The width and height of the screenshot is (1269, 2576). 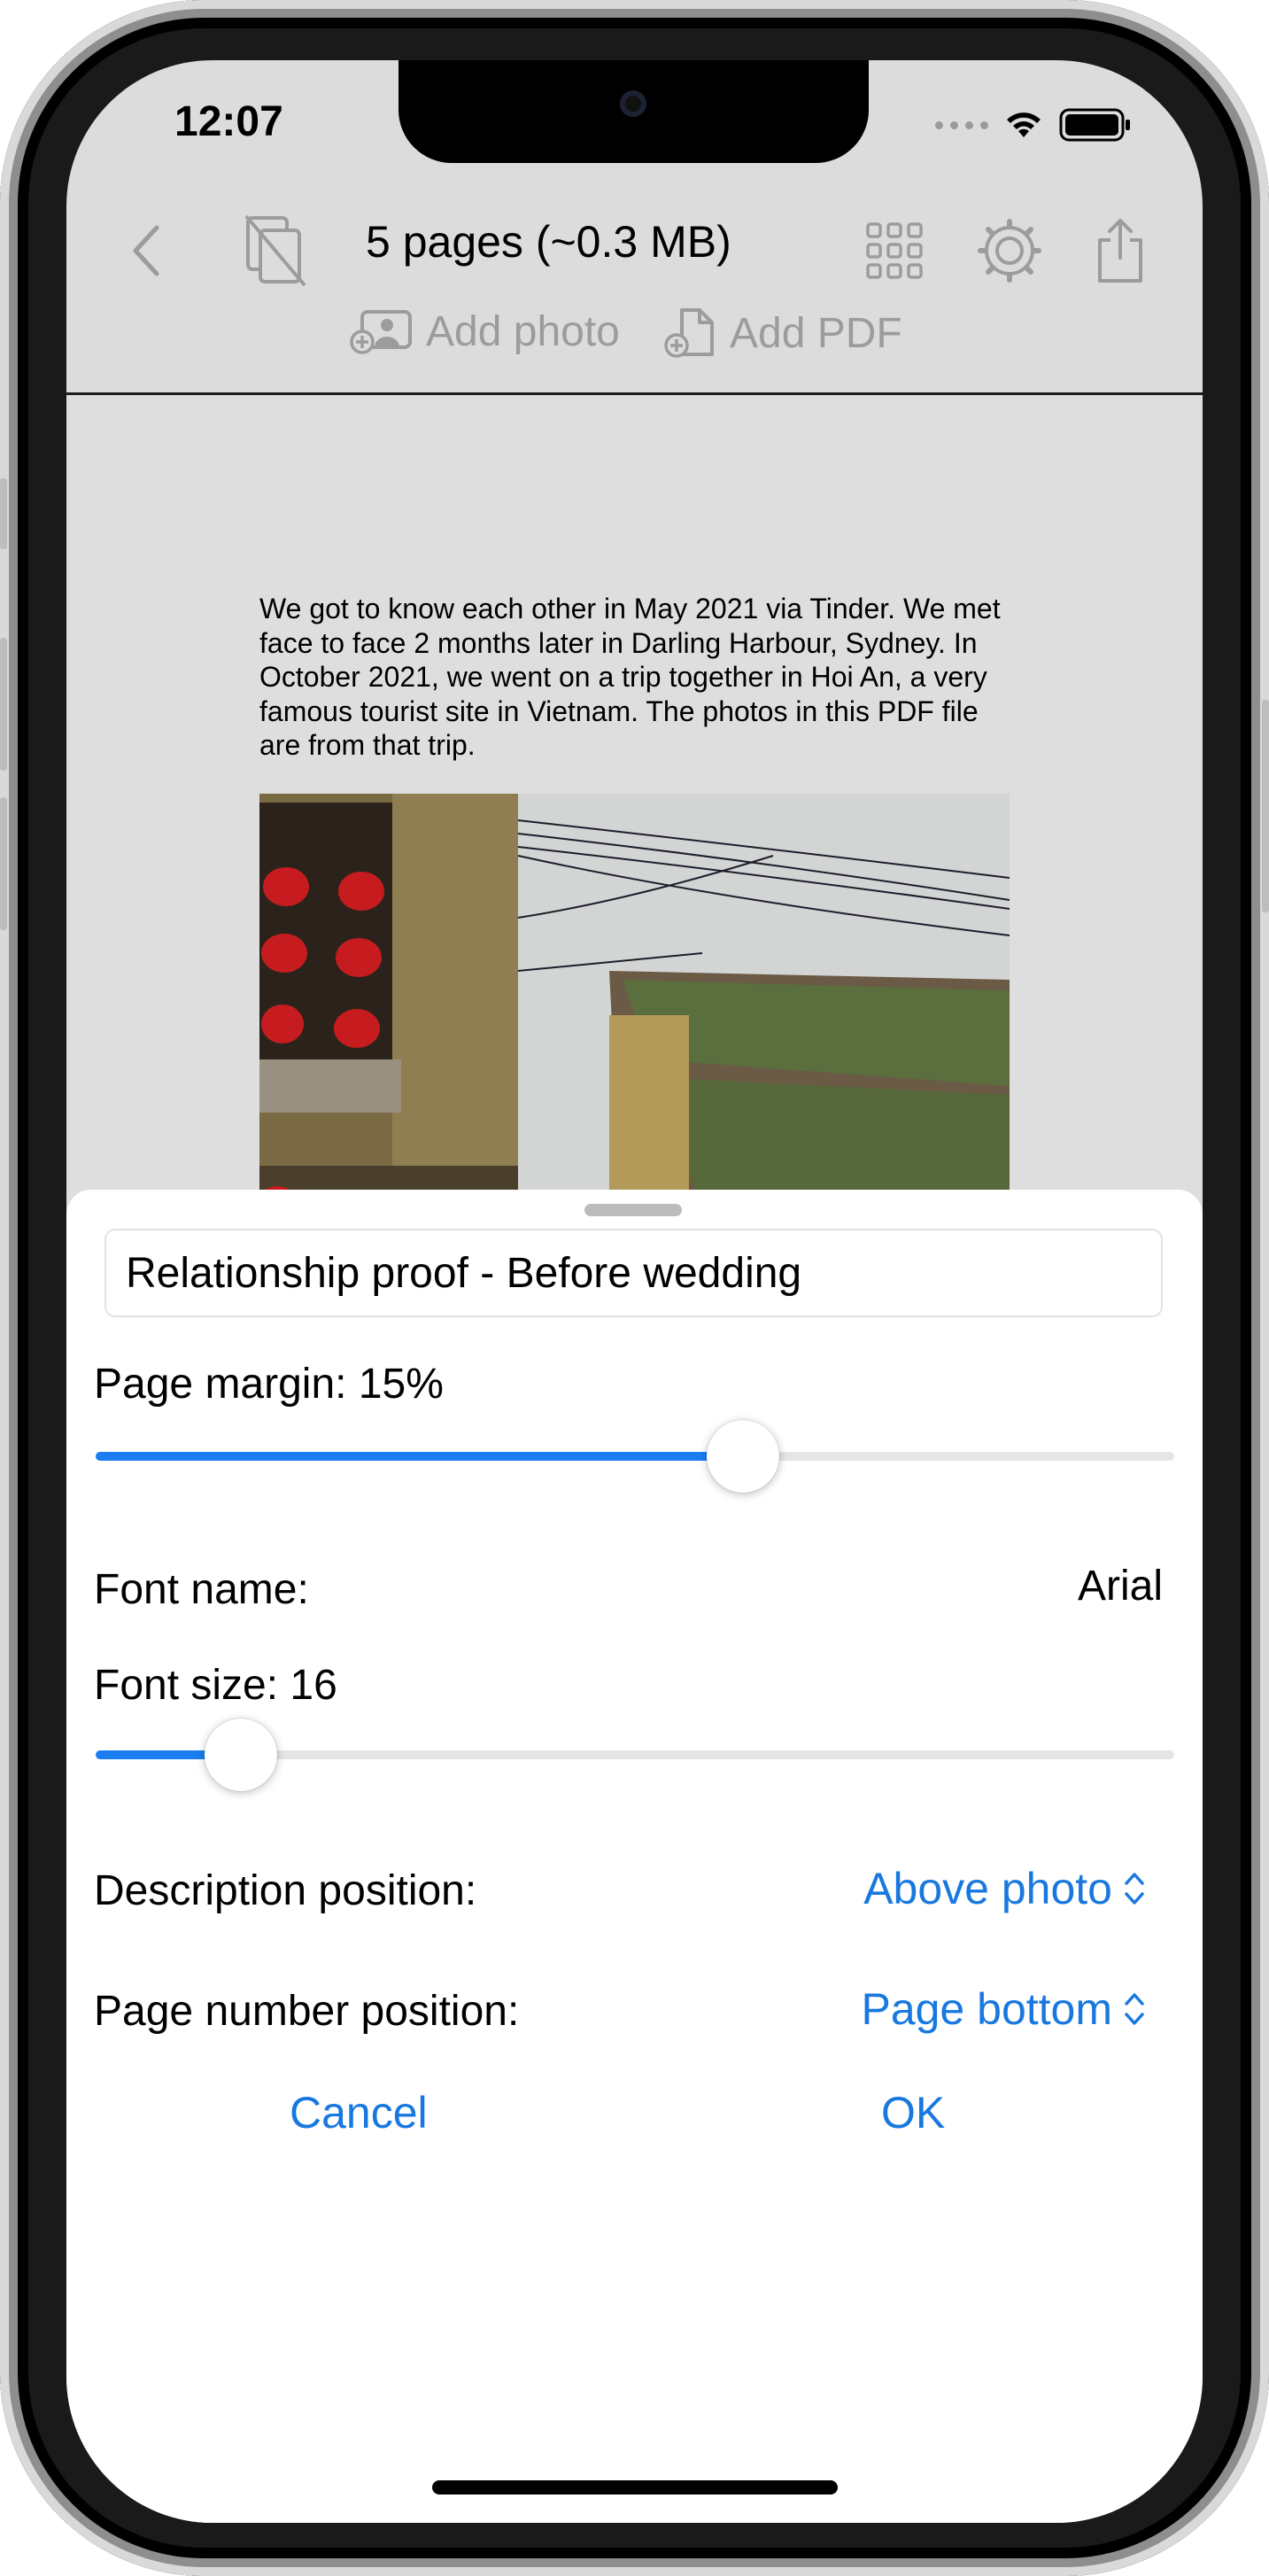 I want to click on grid-icon, so click(x=894, y=250).